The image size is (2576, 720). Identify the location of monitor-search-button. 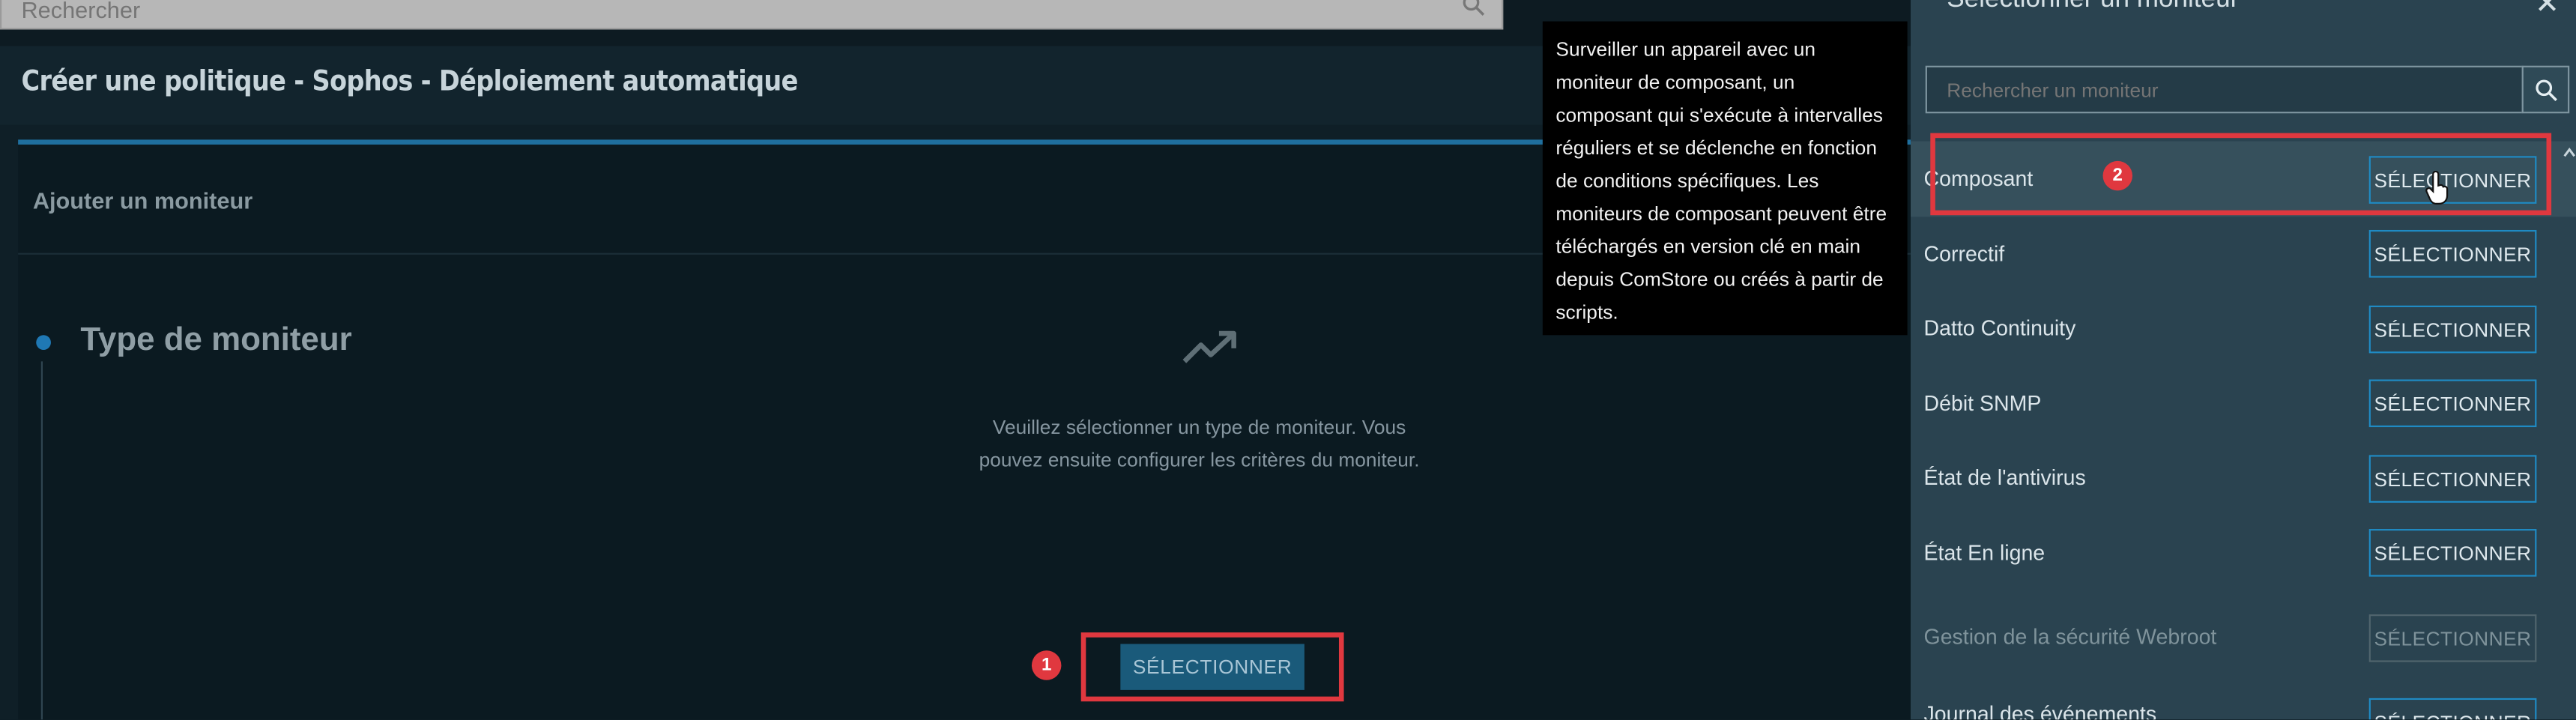
(2545, 89).